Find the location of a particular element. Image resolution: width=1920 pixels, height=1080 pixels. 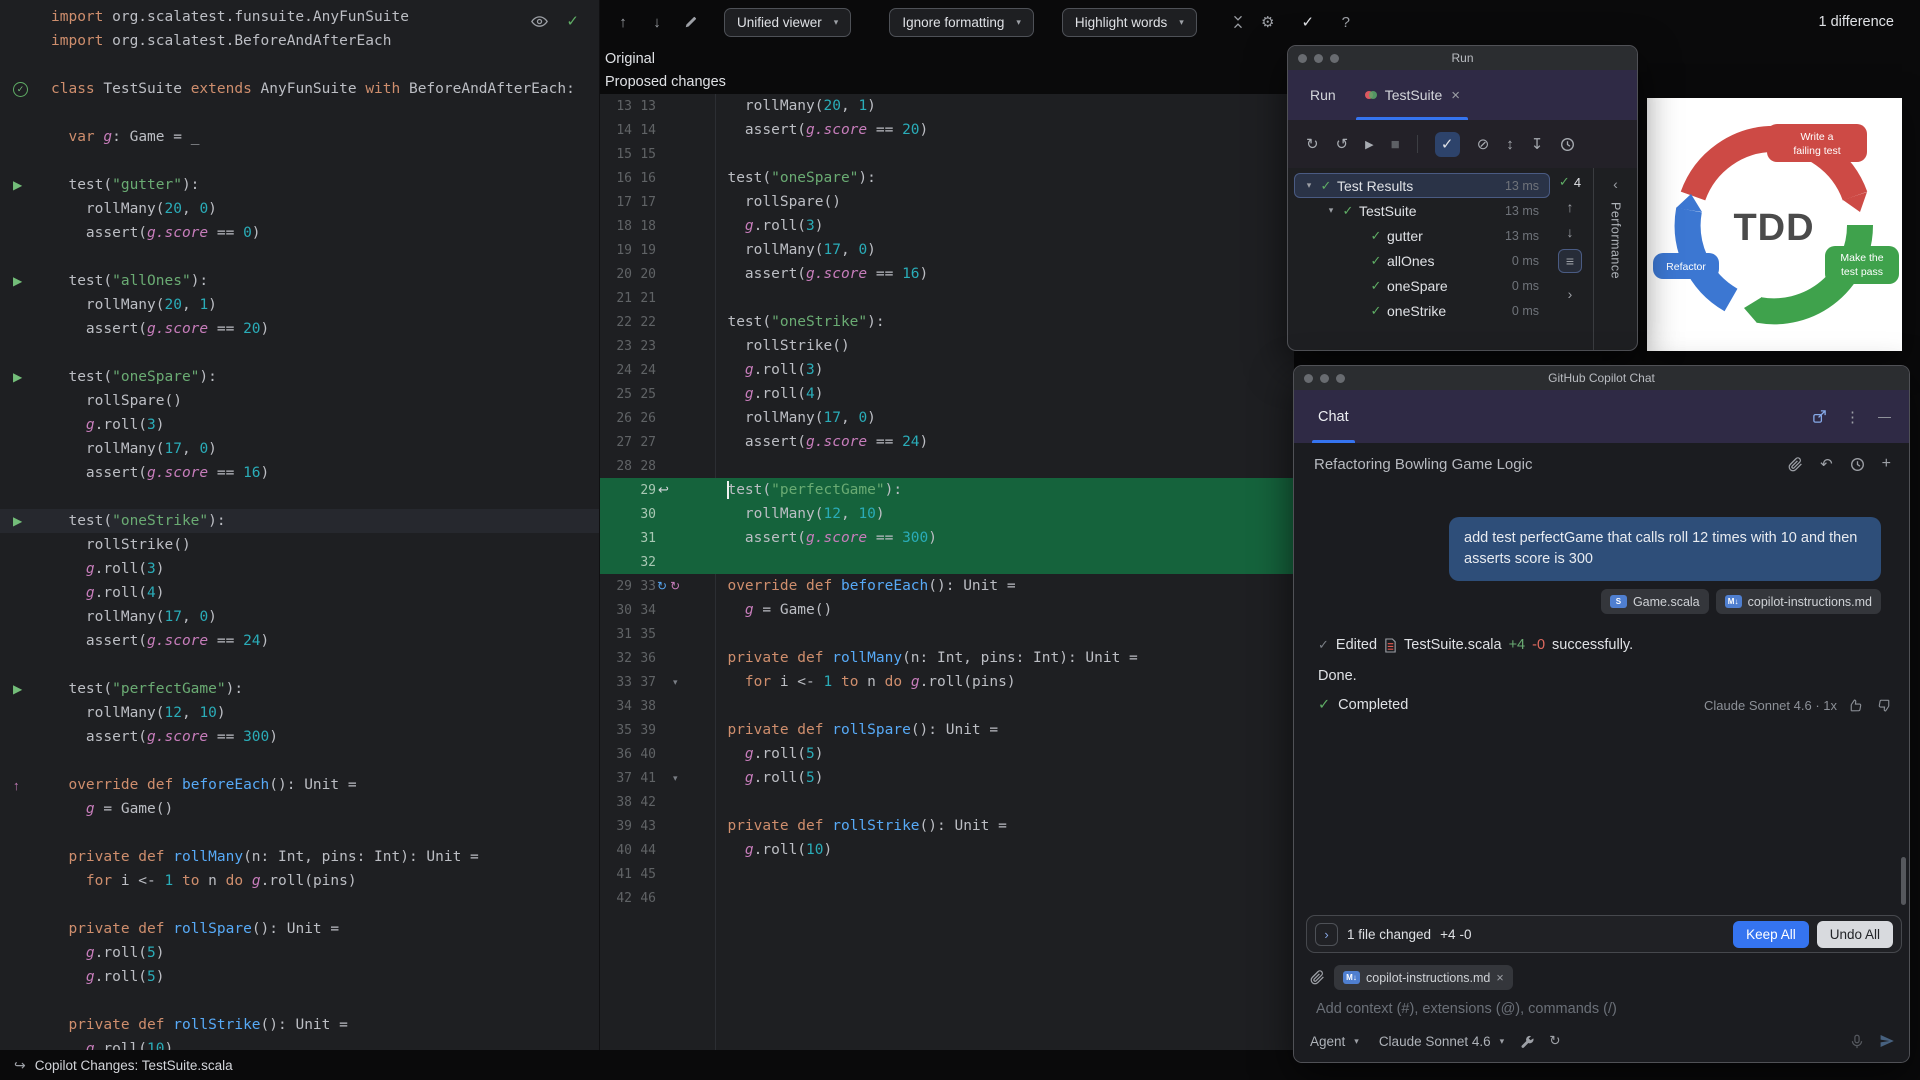

code-line: ▶ test("gutter"): is located at coordinates (299, 185).